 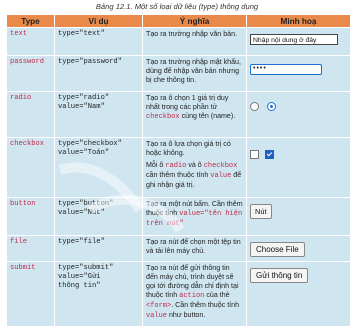 What do you see at coordinates (298, 154) in the screenshot?
I see `checkbox-group-demo` at bounding box center [298, 154].